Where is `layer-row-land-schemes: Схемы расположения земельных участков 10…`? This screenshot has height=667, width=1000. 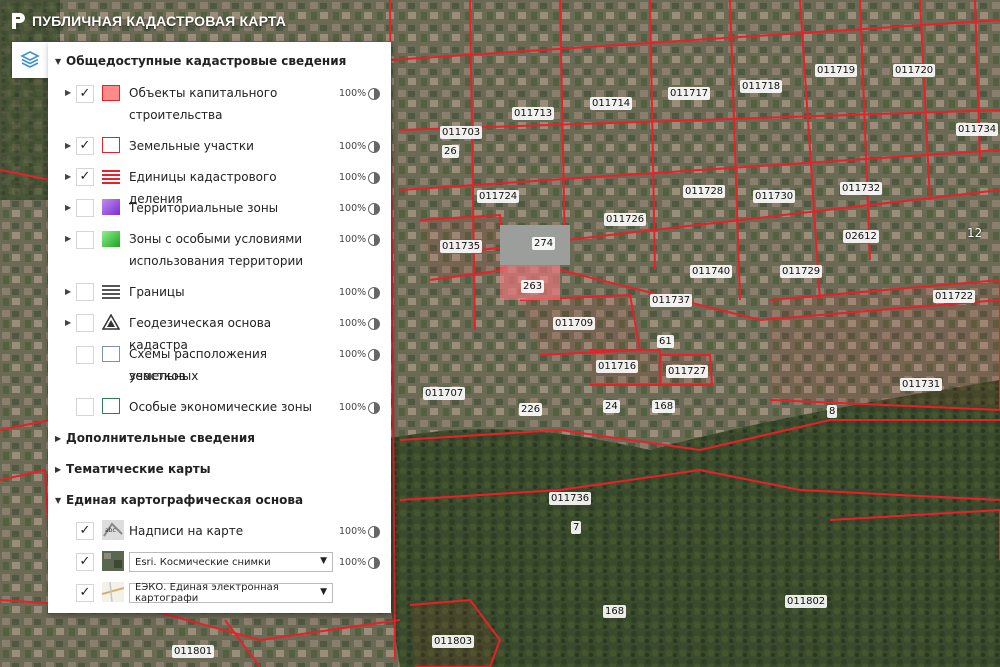
layer-row-land-schemes: Схемы расположения земельных участков 10… is located at coordinates (219, 365).